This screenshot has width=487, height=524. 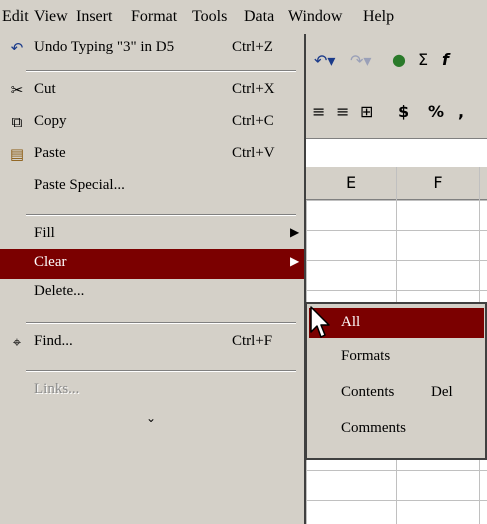 What do you see at coordinates (318, 111) in the screenshot?
I see `align-center-icon: ≡` at bounding box center [318, 111].